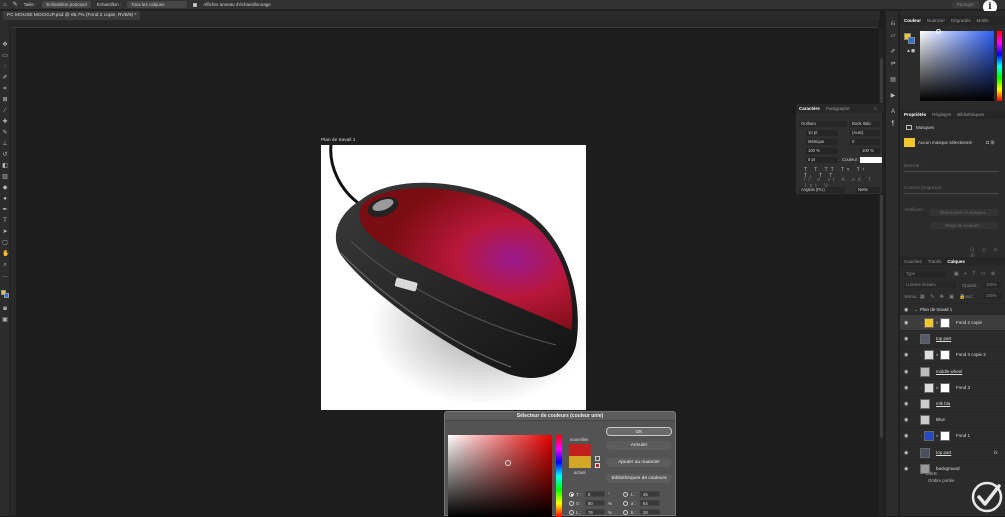 The width and height of the screenshot is (1005, 517). Describe the element at coordinates (935, 261) in the screenshot. I see `tab-paths: Tracés` at that location.